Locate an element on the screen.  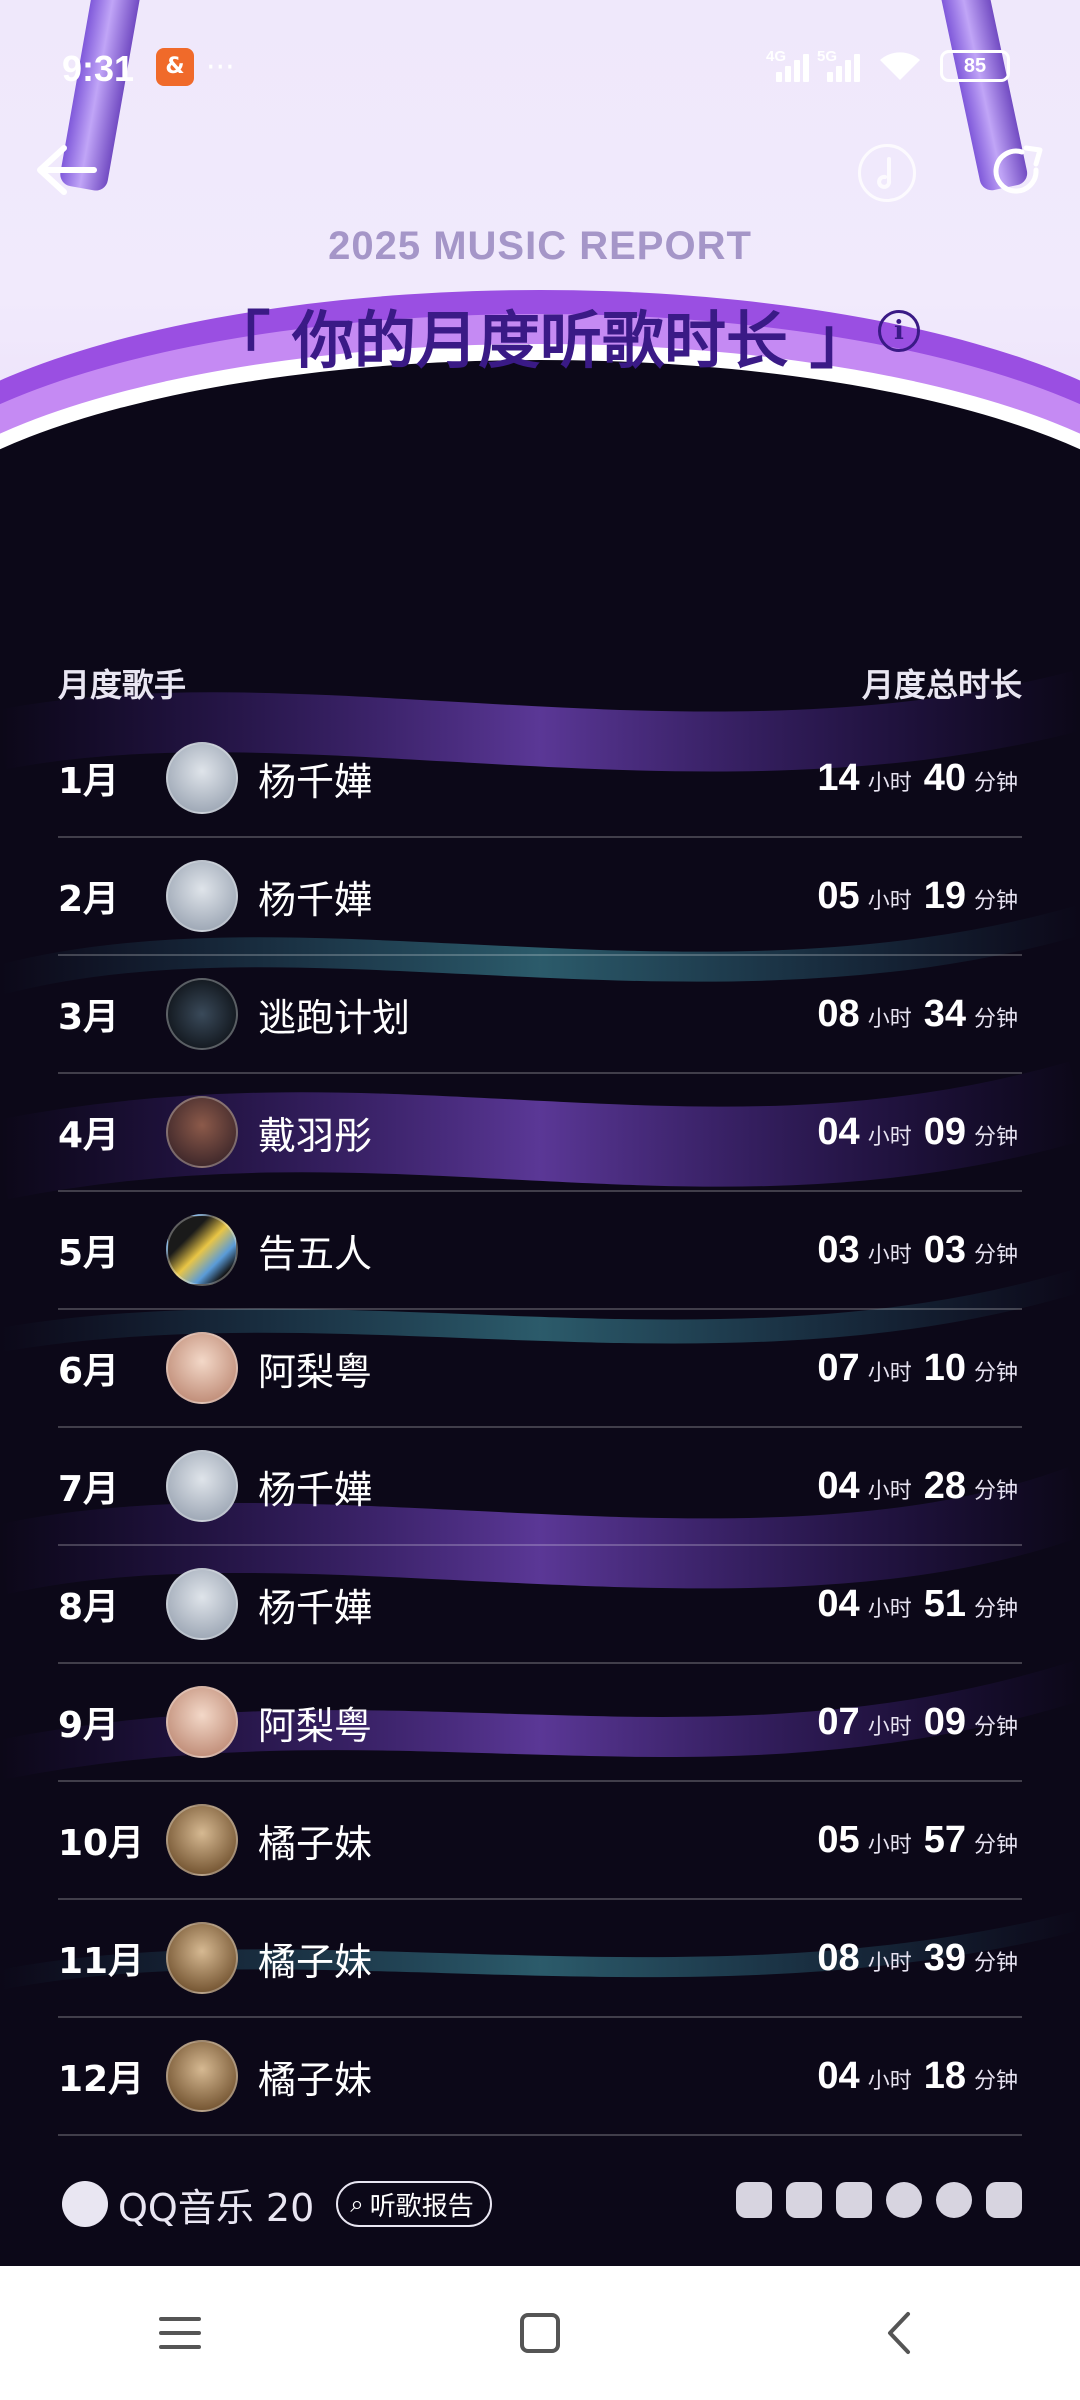
table-row: 9月 阿梨粤 07 小时 09 分钟 is located at coordinates (540, 1723).